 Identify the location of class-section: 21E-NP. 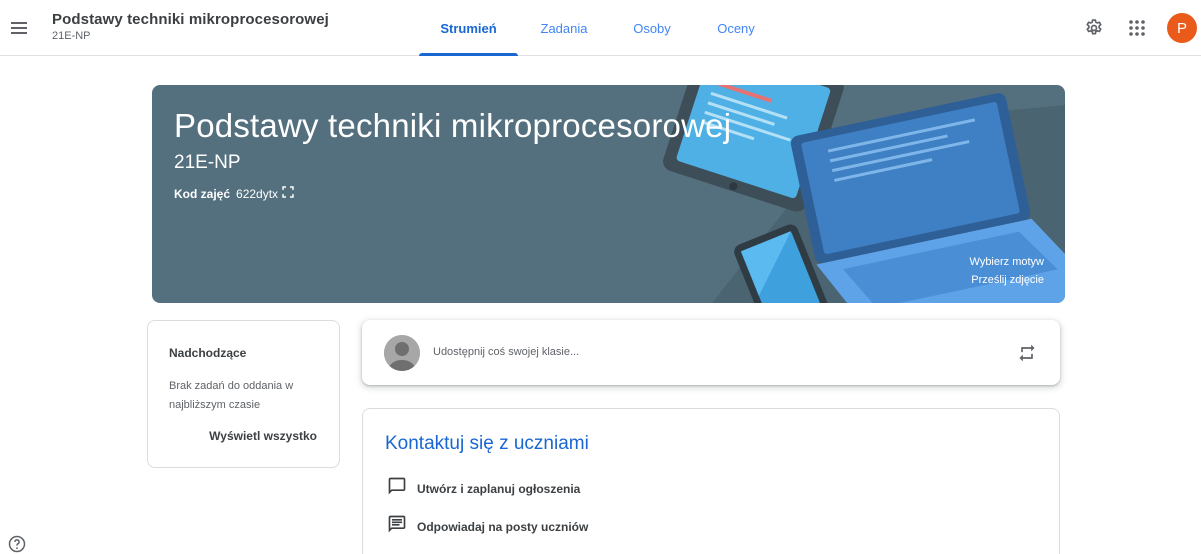
(71, 36).